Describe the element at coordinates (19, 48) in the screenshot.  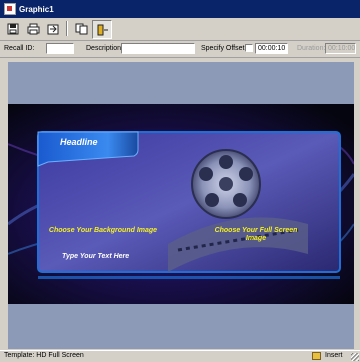
I see `recall-id-label: Recall ID:` at that location.